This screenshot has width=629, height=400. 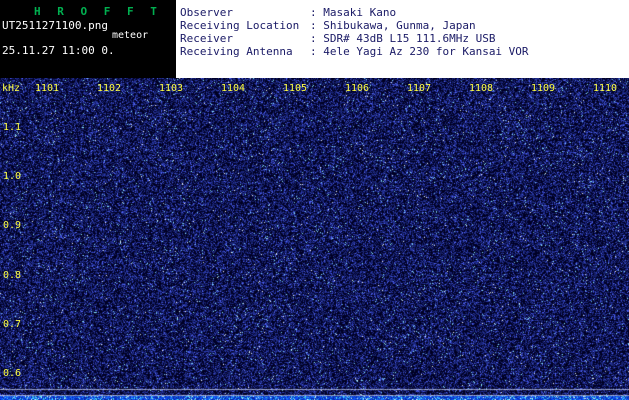 What do you see at coordinates (404, 12) in the screenshot?
I see `observer-info-row: Observer: Masaki Kano` at bounding box center [404, 12].